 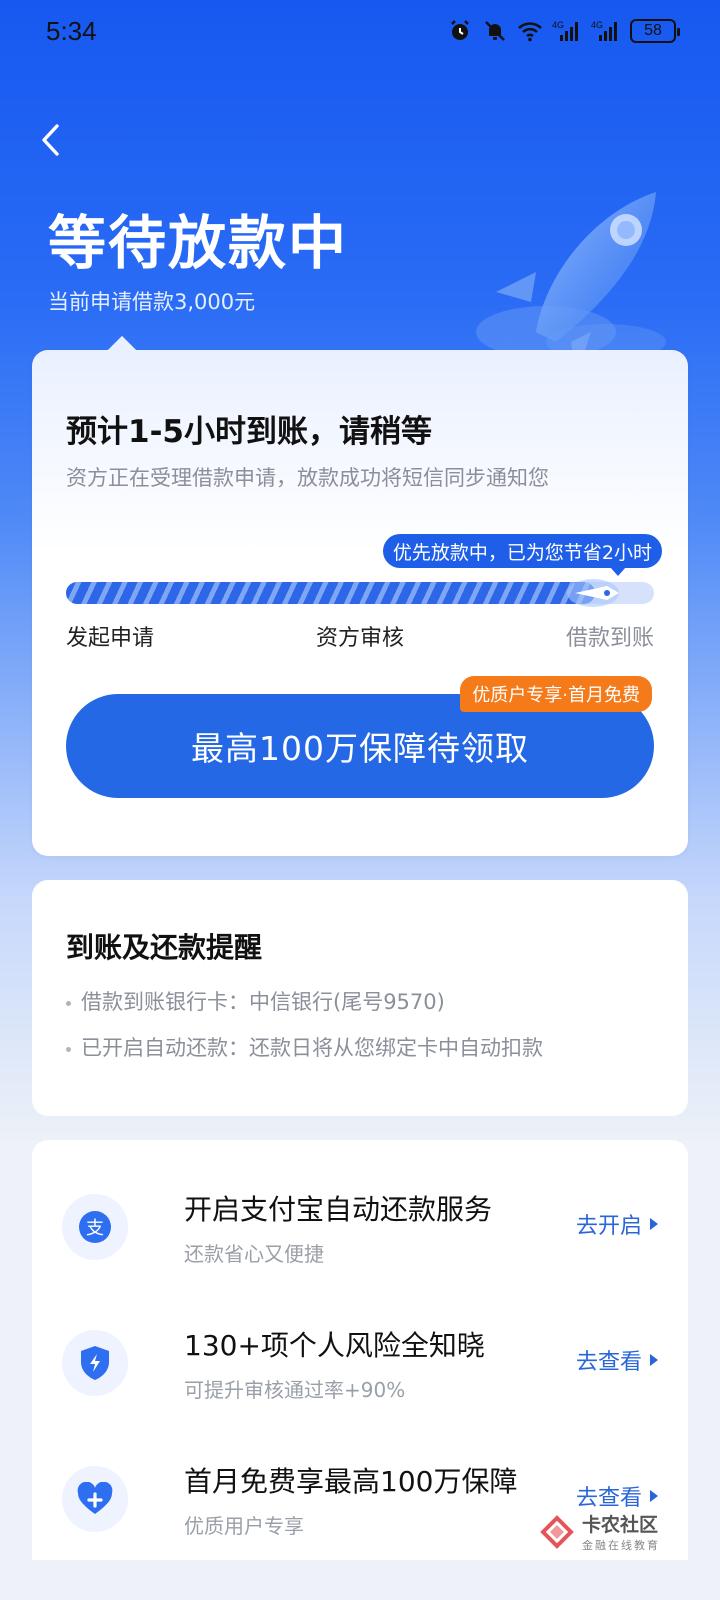 I want to click on status-icons: 4G 4G 58, so click(x=563, y=31).